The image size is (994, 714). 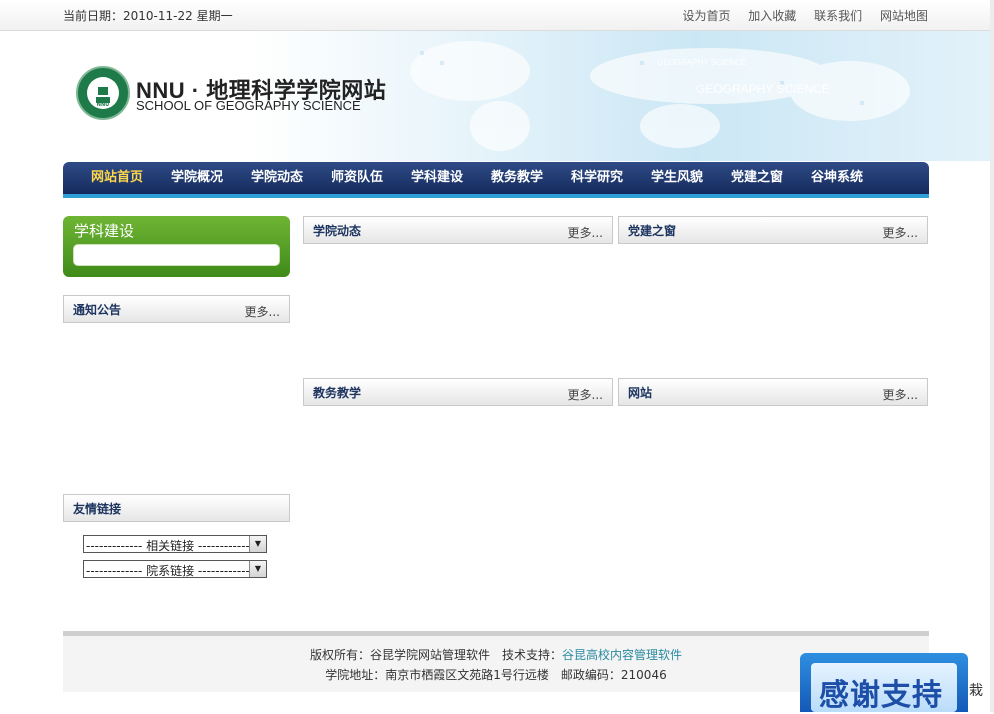 I want to click on thanks-text: 感谢支持, so click(x=881, y=695).